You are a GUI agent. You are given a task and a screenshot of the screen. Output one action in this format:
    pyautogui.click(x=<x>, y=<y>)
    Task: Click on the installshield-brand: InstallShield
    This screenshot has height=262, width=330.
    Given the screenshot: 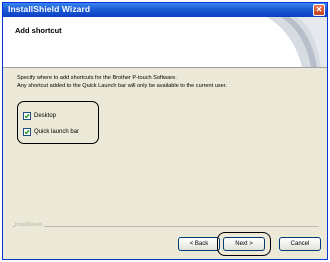 What is the action you would take?
    pyautogui.click(x=29, y=225)
    